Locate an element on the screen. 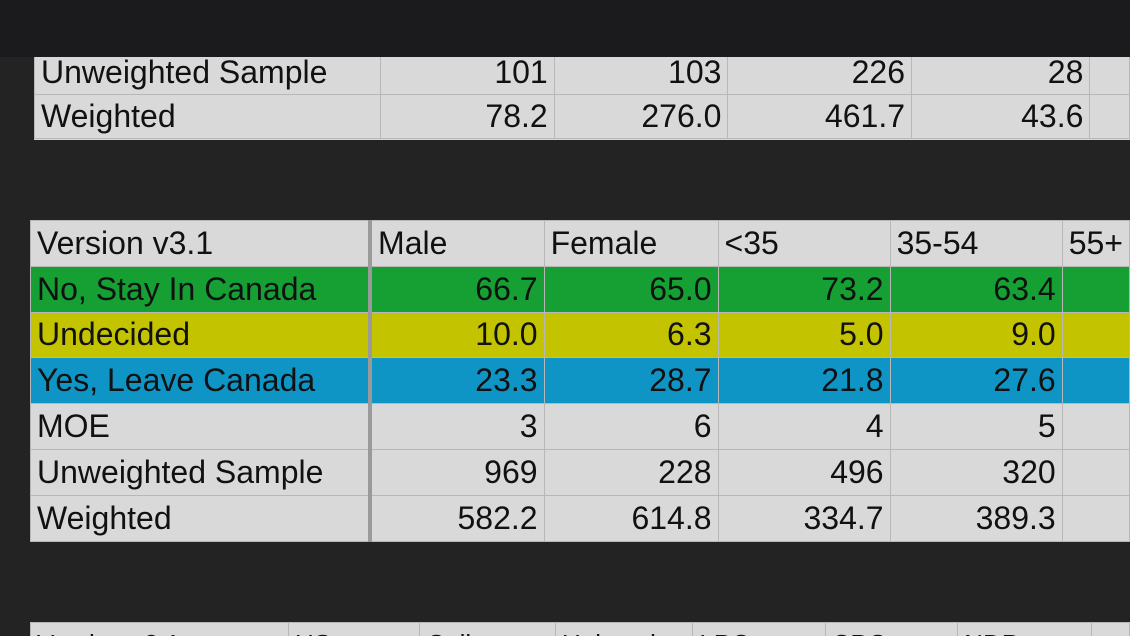  header-row: Version v3.1 Male Female <35 35-54 55+ is located at coordinates (580, 243).